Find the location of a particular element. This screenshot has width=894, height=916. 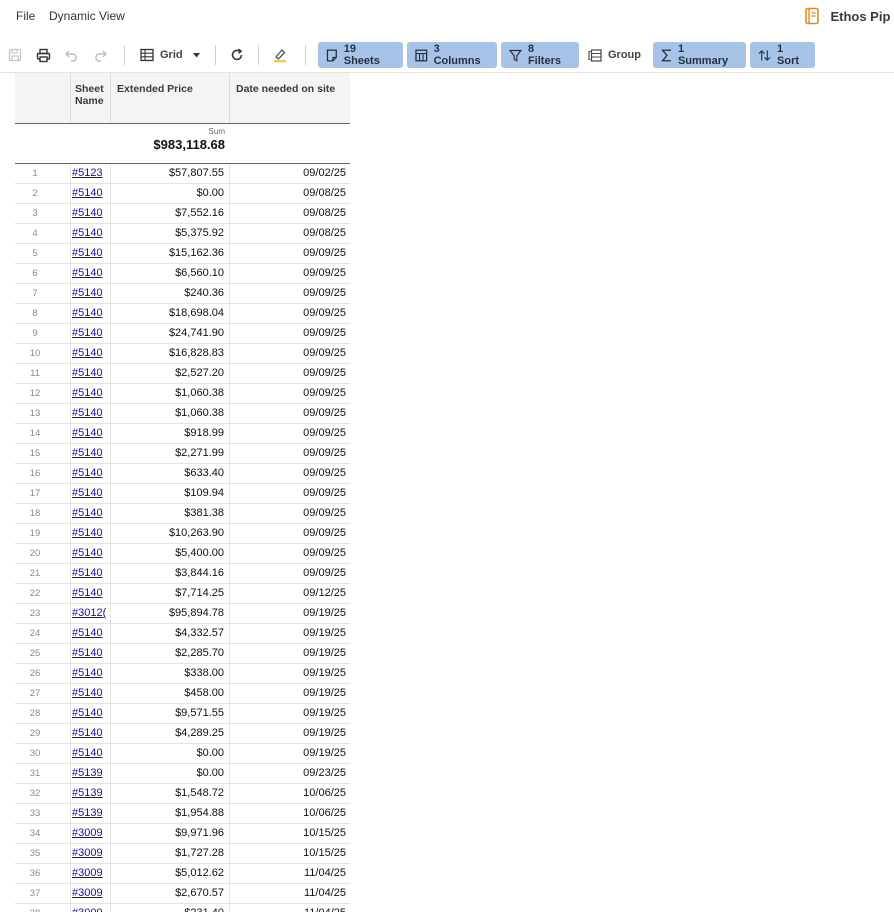

table-row: 13 #5140 $1,060.38 09/09/25 is located at coordinates (182, 414).